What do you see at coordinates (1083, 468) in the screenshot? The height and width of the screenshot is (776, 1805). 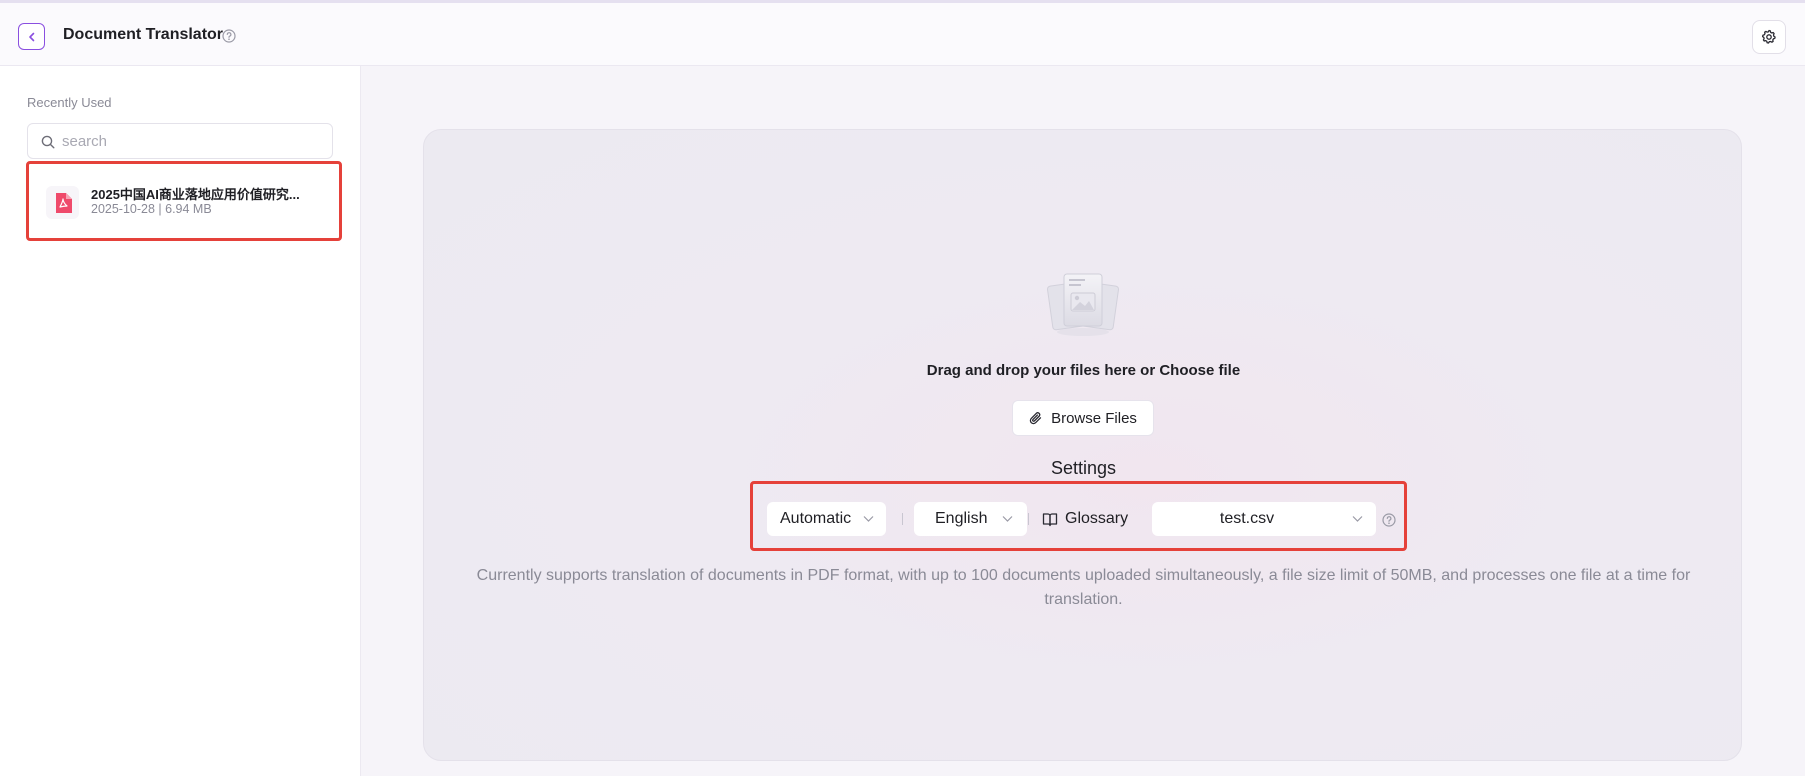 I see `settings-title: Settings` at bounding box center [1083, 468].